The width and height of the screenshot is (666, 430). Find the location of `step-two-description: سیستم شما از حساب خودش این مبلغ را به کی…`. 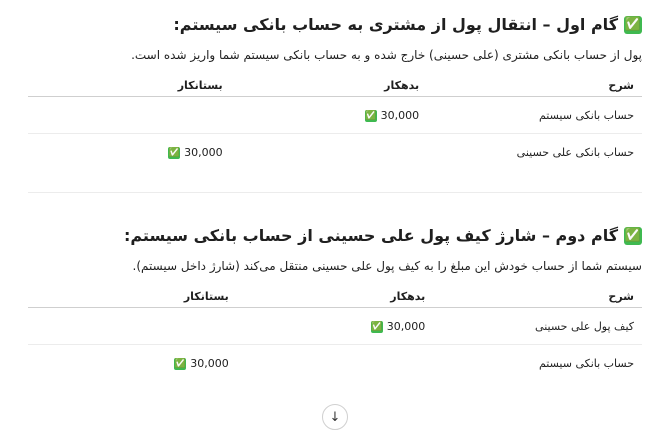

step-two-description: سیستم شما از حساب خودش این مبلغ را به کی… is located at coordinates (387, 266).